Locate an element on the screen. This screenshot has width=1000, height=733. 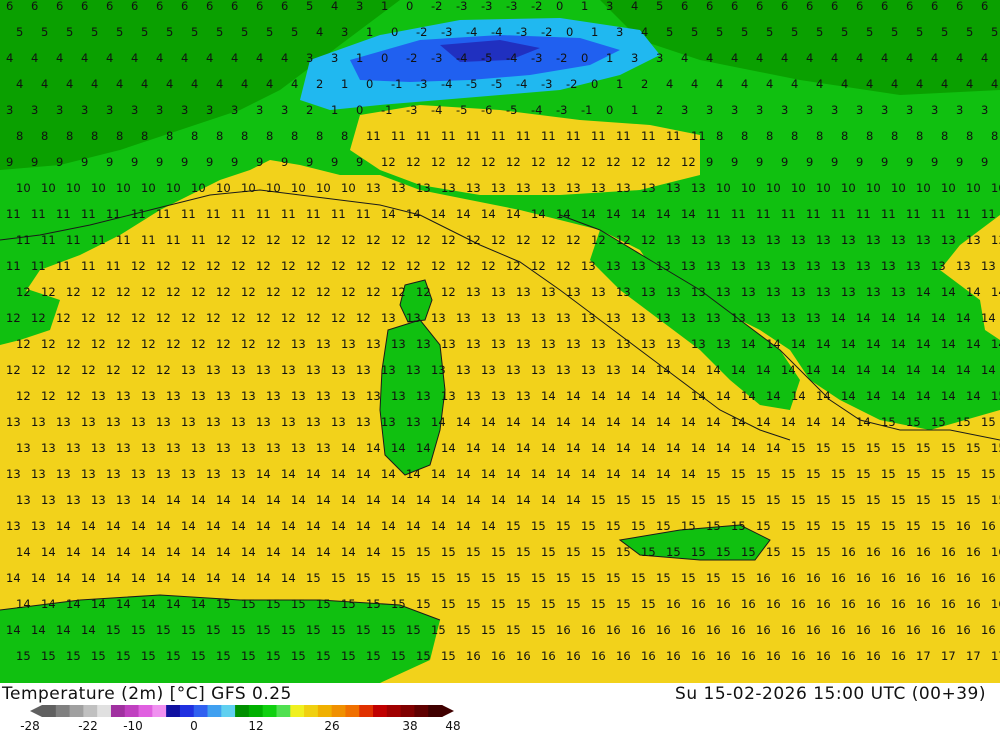
temperature-label: -4 is located at coordinates (436, 110).